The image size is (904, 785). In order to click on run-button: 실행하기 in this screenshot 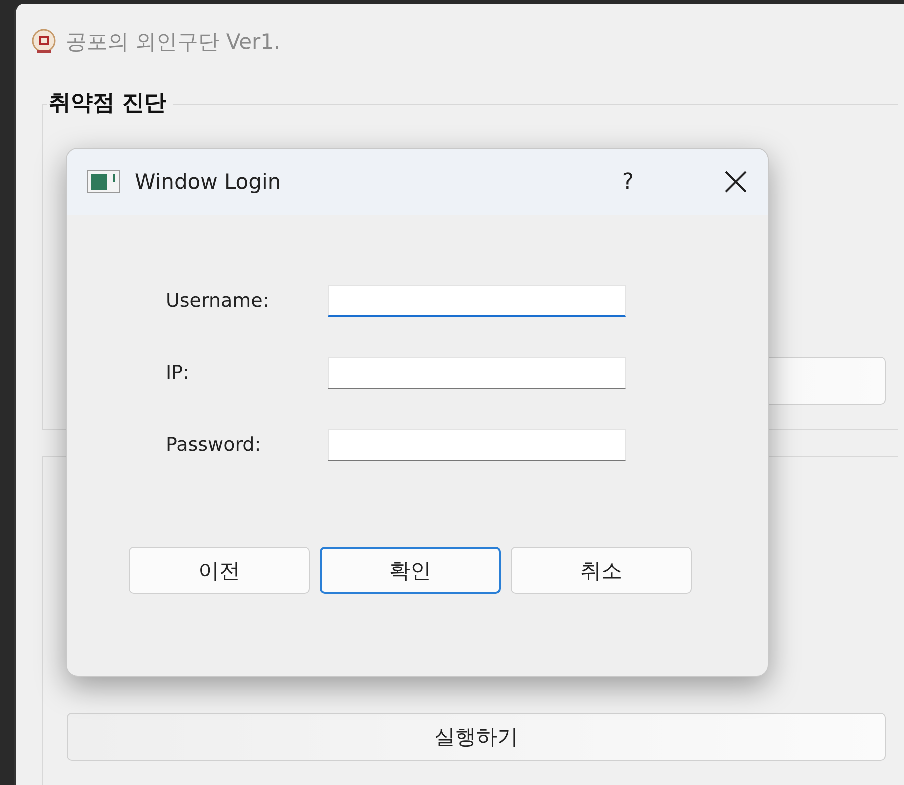, I will do `click(476, 737)`.